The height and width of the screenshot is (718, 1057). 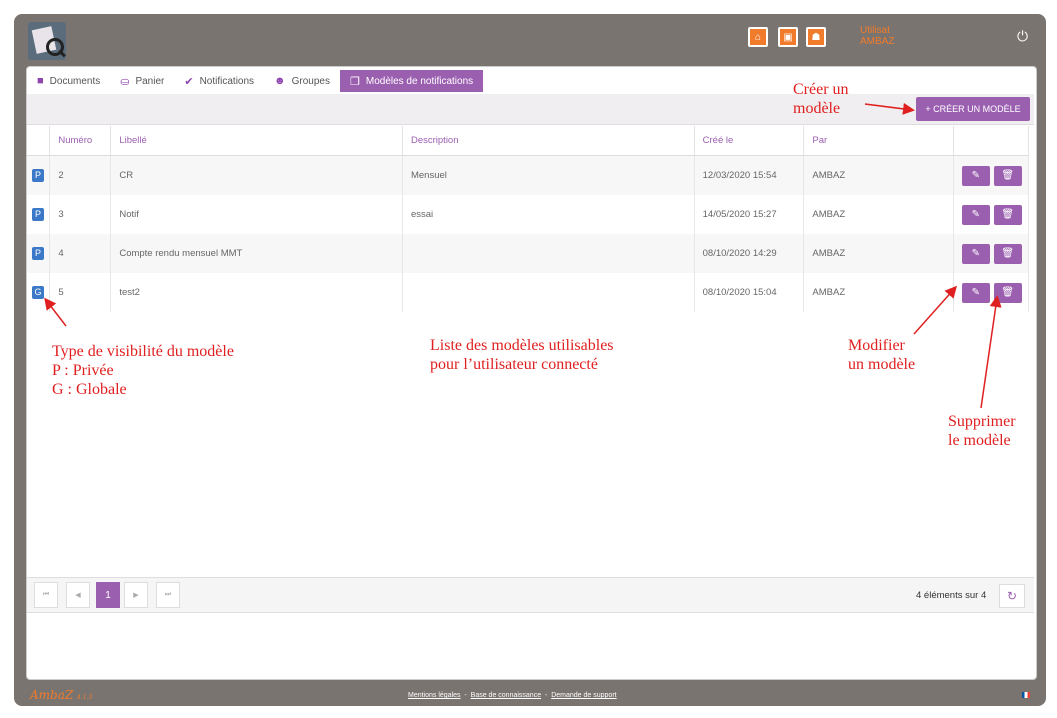 I want to click on arrow-modify, so click(x=935, y=310).